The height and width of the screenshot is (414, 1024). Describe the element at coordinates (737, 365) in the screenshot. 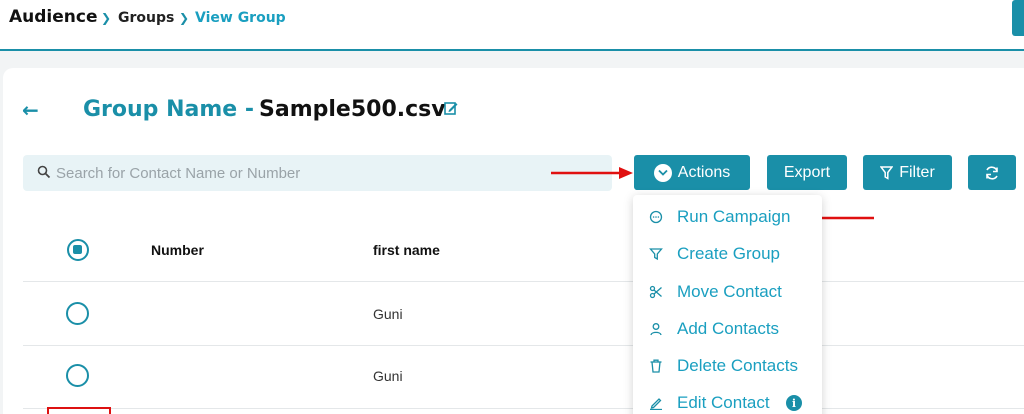

I see `menu-item-label: Delete Contacts` at that location.